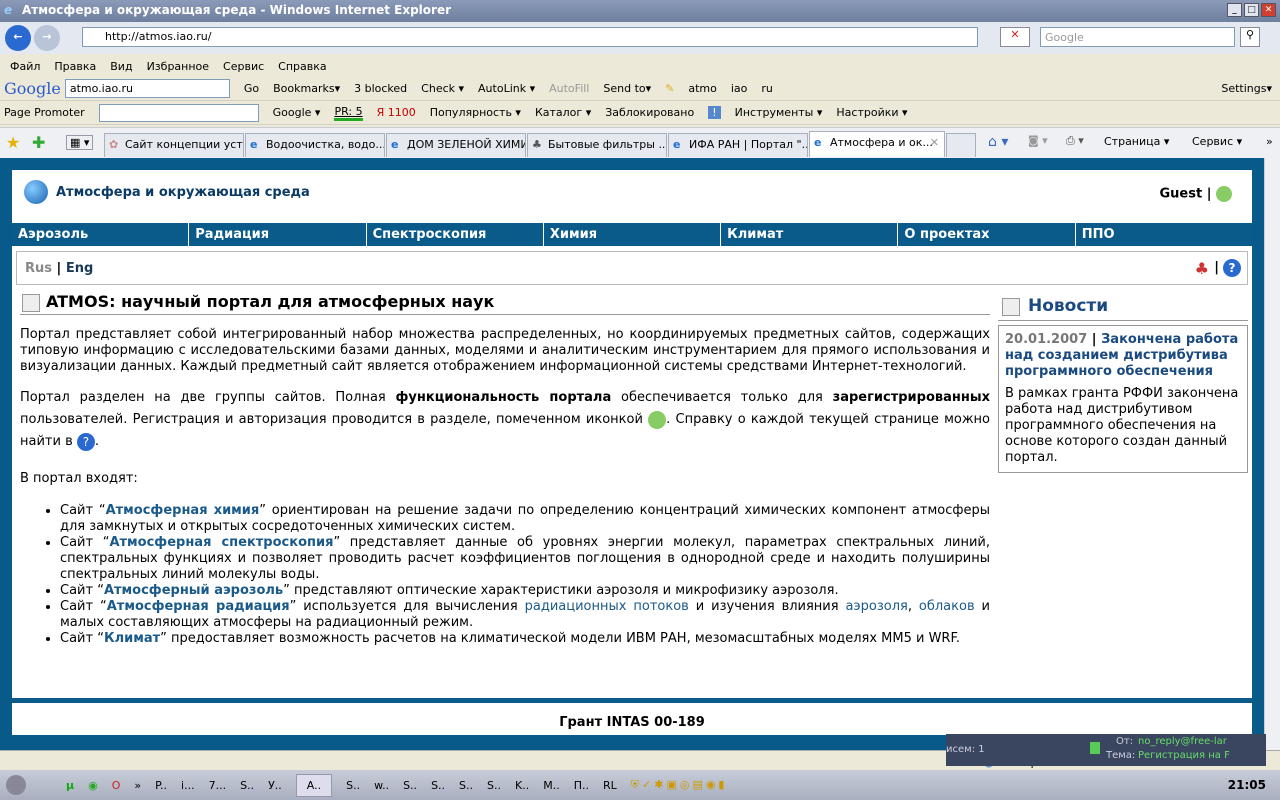 This screenshot has height=800, width=1280. Describe the element at coordinates (18, 38) in the screenshot. I see `back-button: ←` at that location.